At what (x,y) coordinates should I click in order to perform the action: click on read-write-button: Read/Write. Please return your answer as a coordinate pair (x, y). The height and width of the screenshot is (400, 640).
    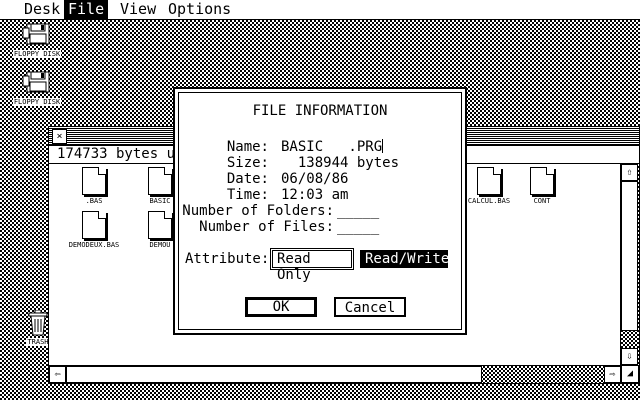
    Looking at the image, I should click on (404, 259).